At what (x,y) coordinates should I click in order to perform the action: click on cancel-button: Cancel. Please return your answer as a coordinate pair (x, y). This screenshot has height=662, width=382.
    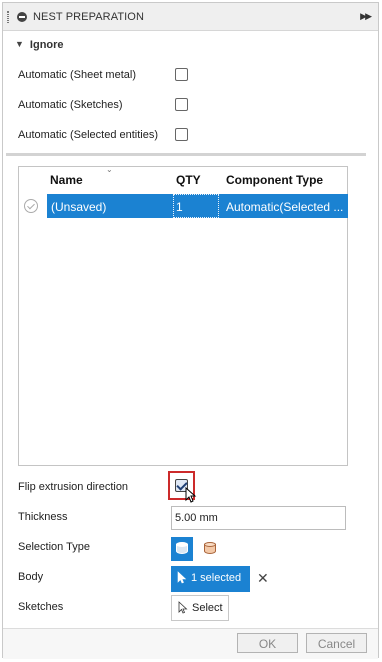
    Looking at the image, I should click on (336, 643).